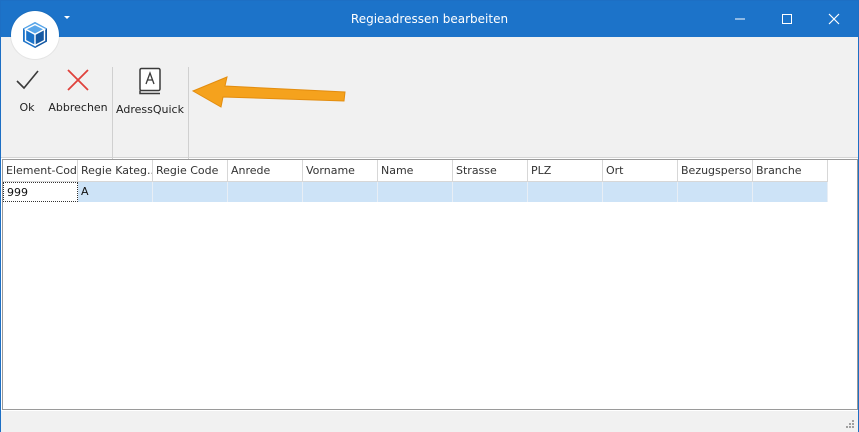 This screenshot has width=859, height=432. What do you see at coordinates (112, 113) in the screenshot?
I see `ribbon-separator` at bounding box center [112, 113].